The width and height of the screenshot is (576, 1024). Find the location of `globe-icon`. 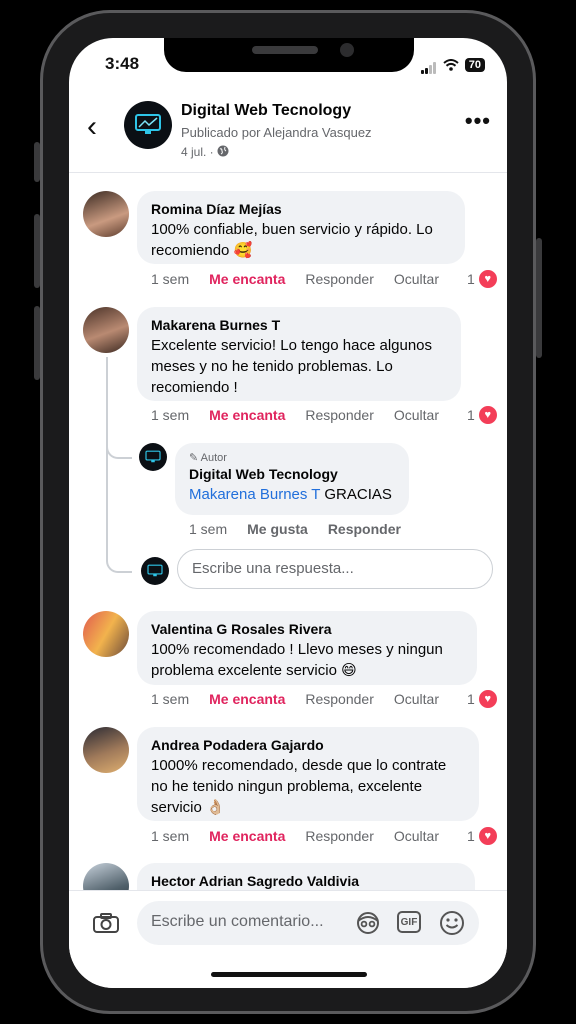

globe-icon is located at coordinates (223, 151).